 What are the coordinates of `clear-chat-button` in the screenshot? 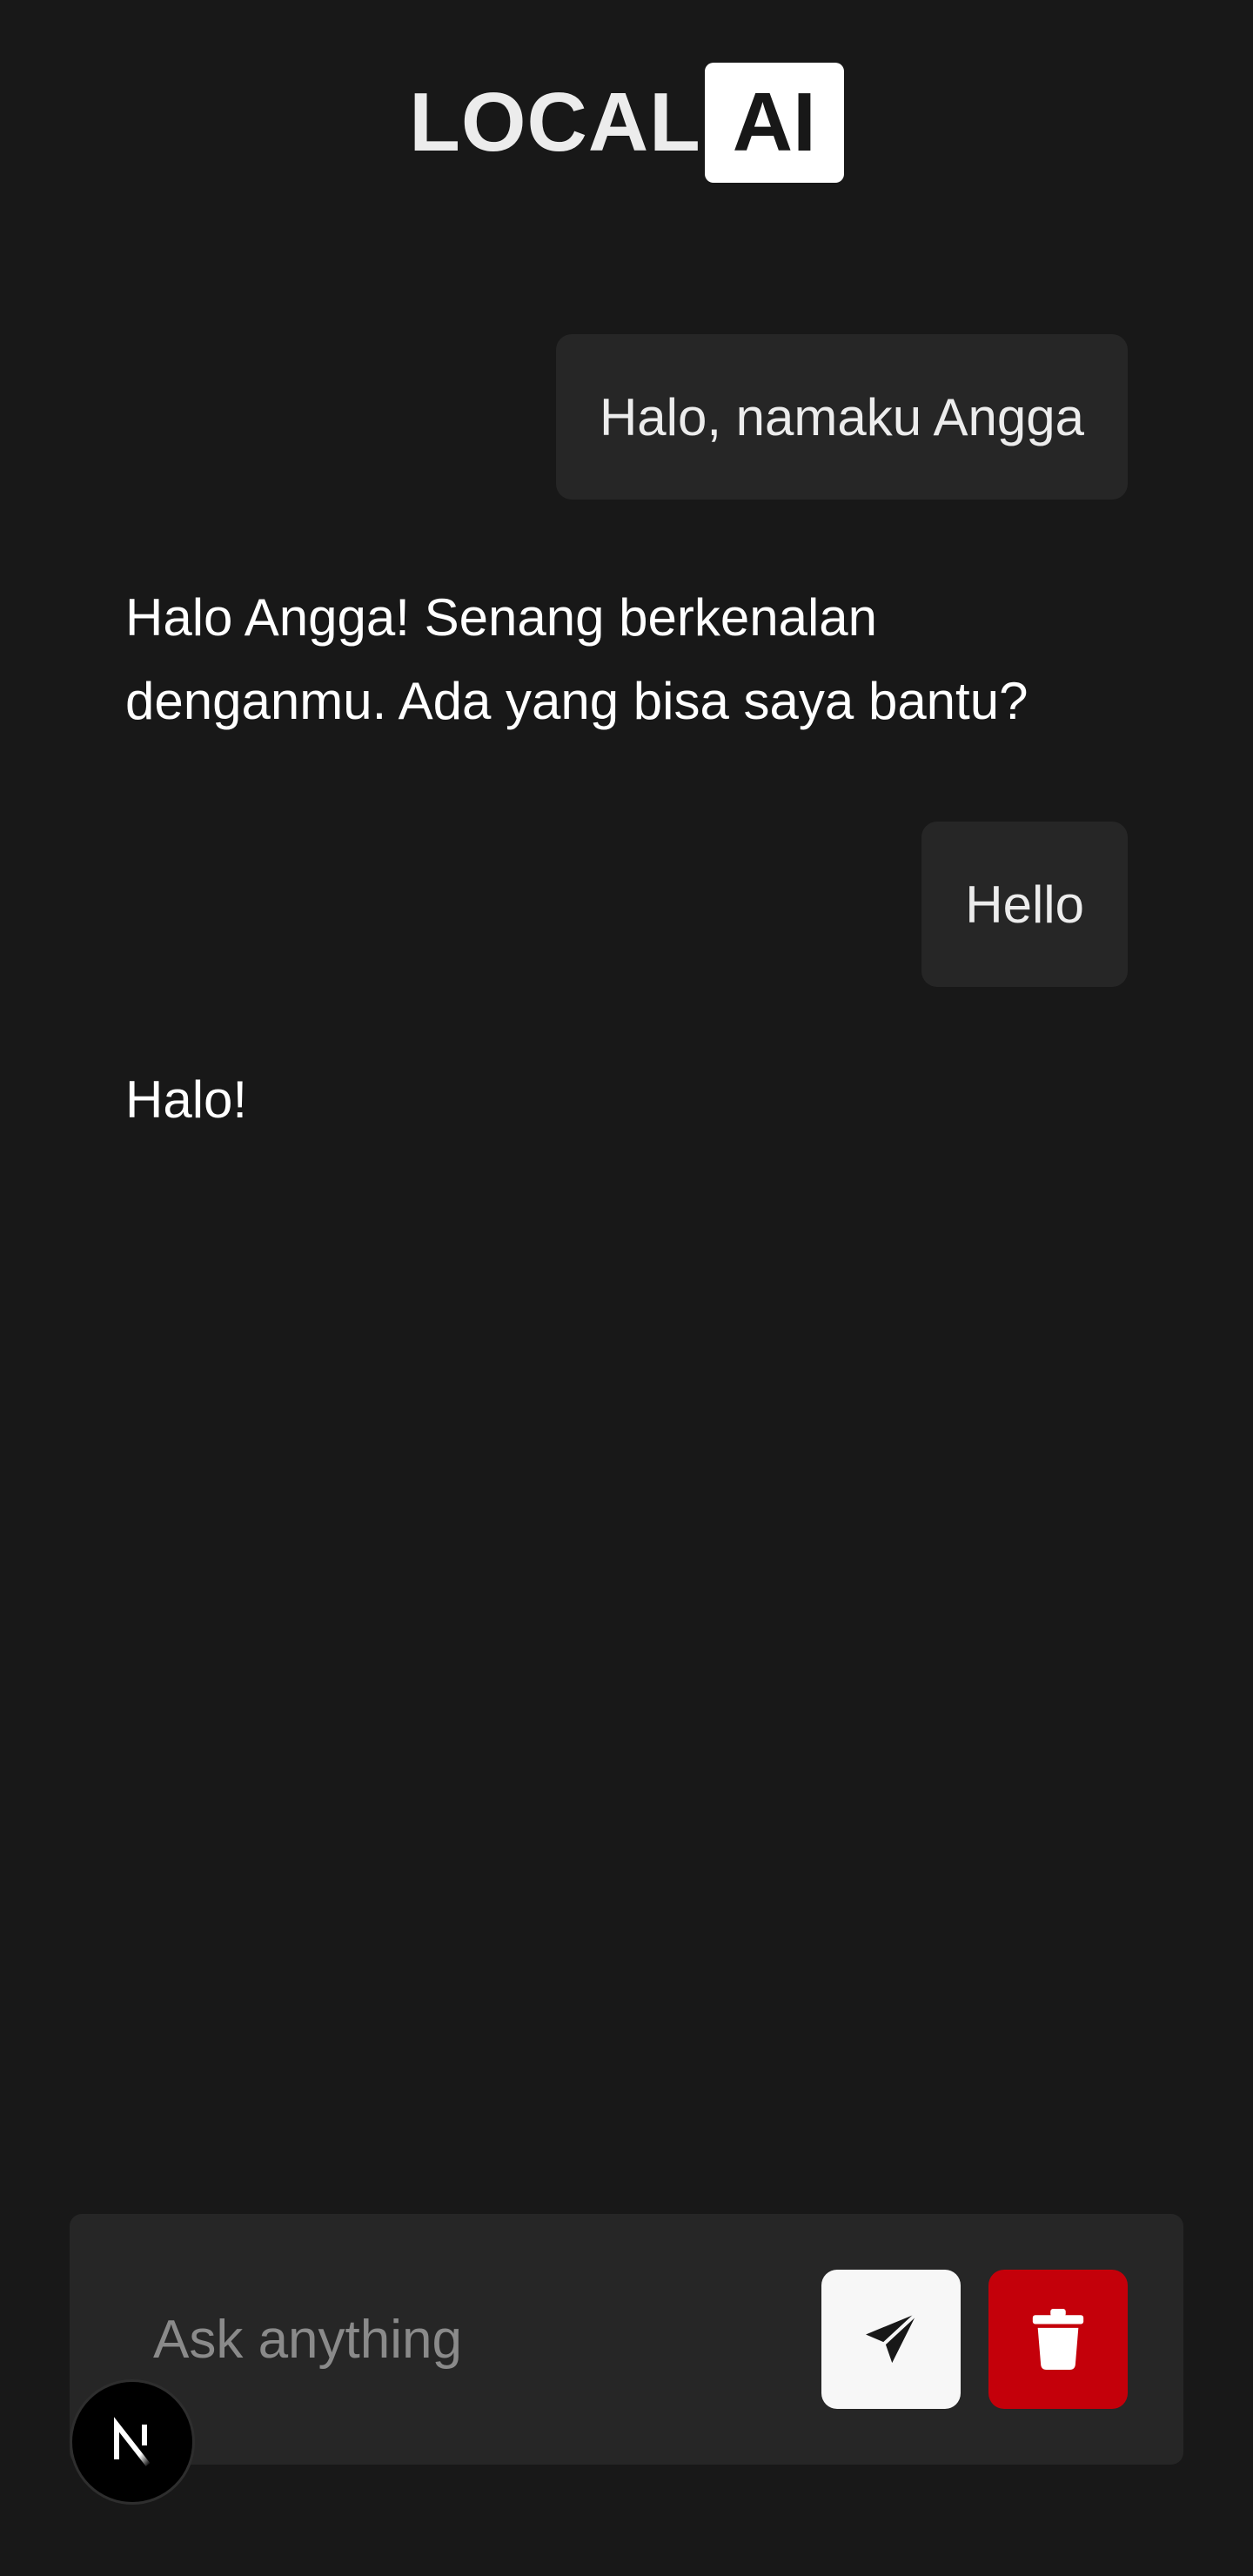 It's located at (1058, 2339).